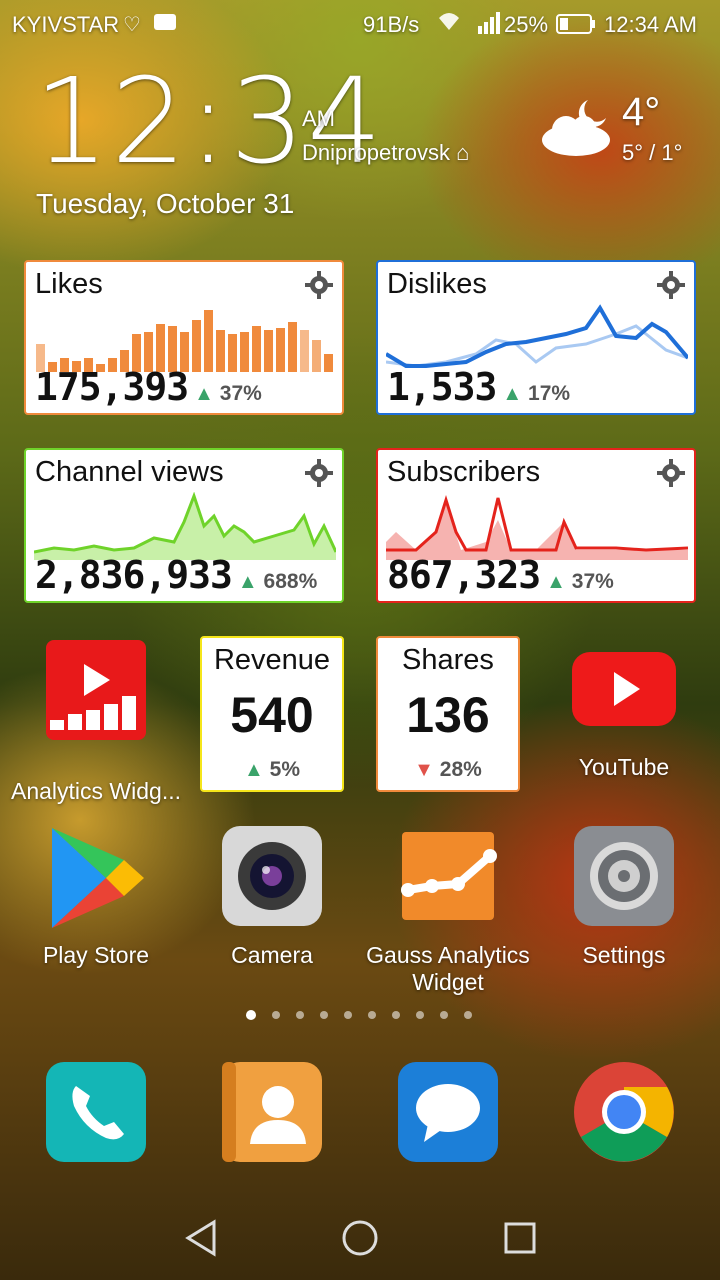 This screenshot has width=720, height=1280. I want to click on battery-icon, so click(576, 27).